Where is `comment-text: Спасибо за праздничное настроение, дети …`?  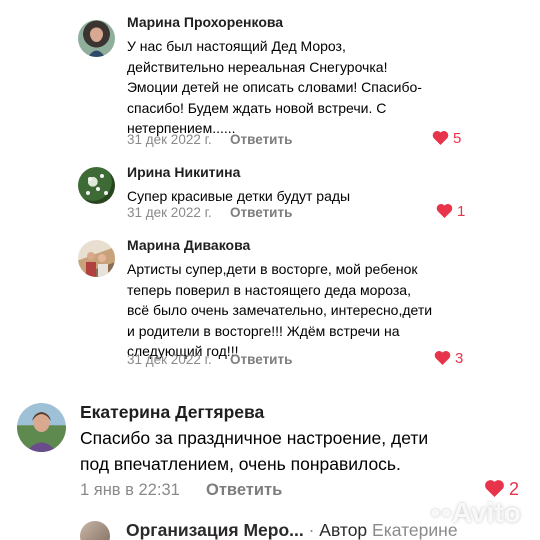
comment-text: Спасибо за праздничное настроение, дети … is located at coordinates (254, 451).